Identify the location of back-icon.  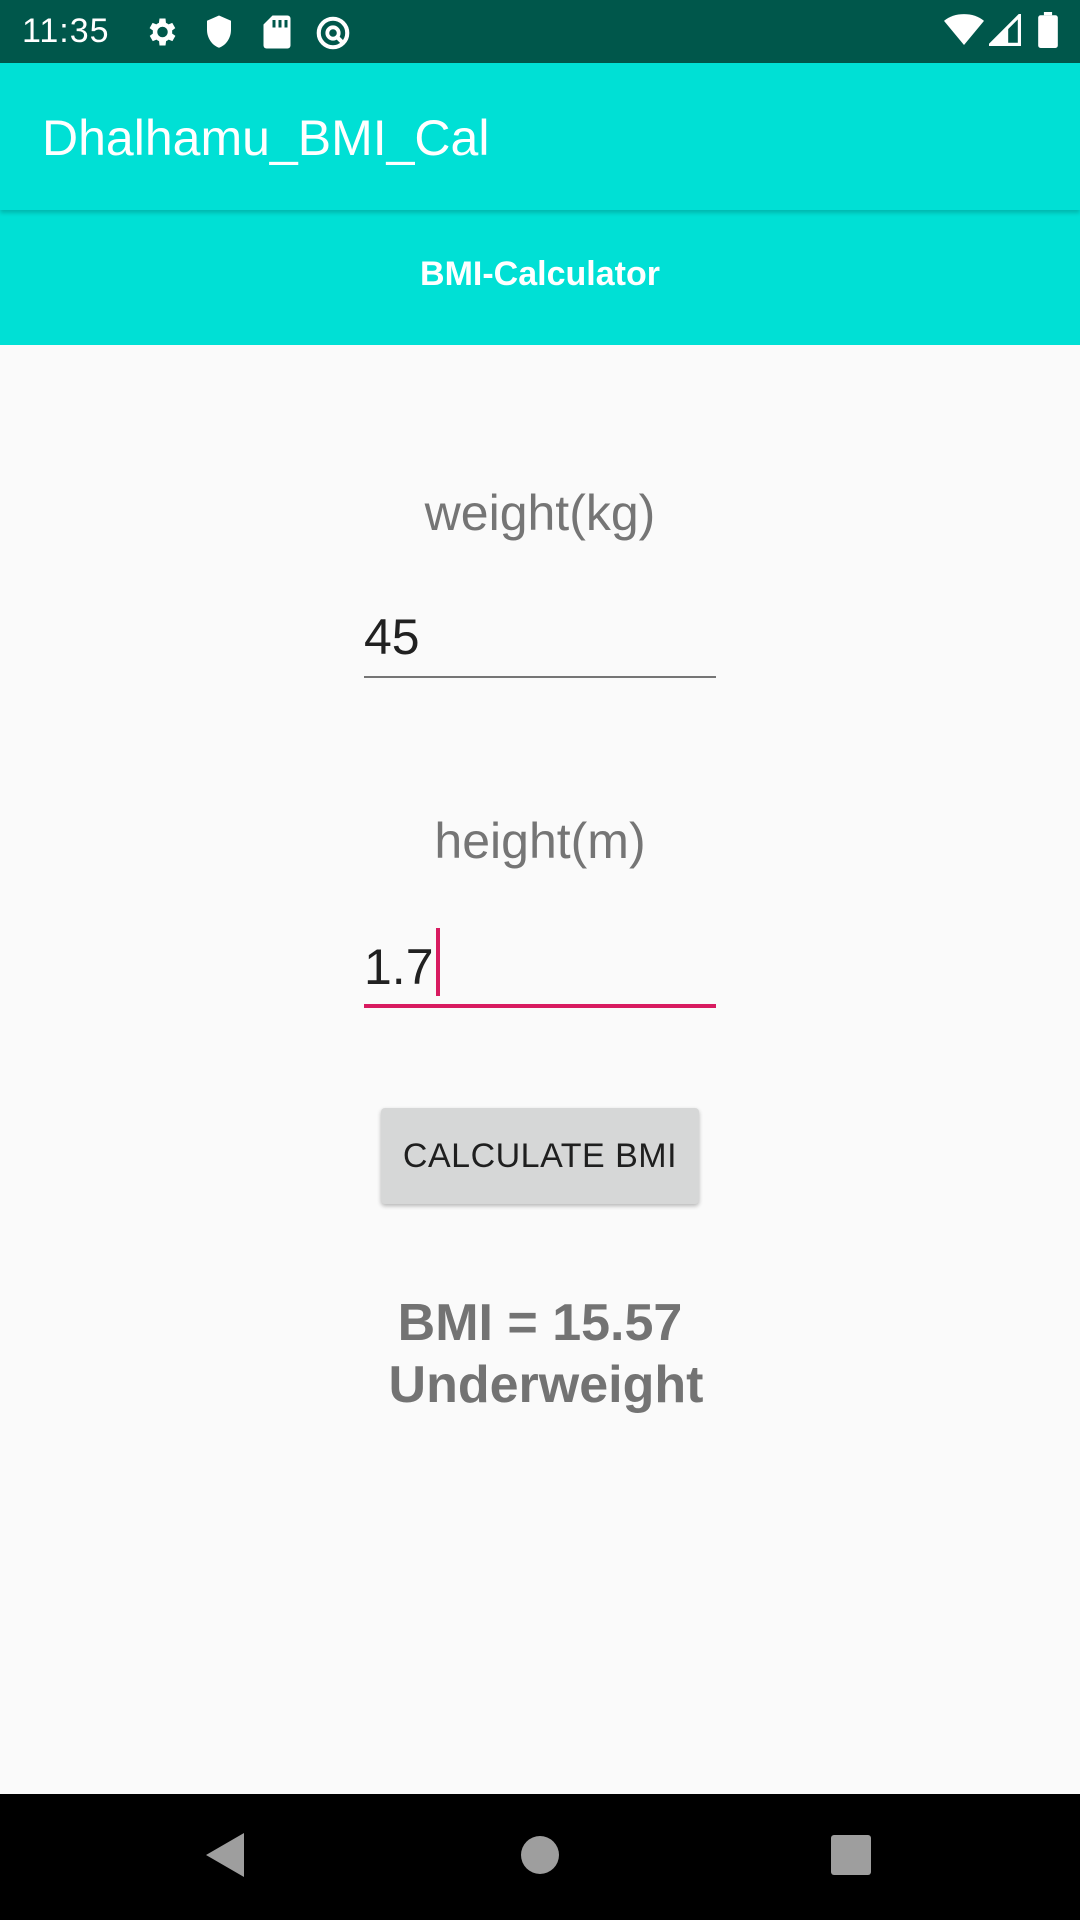
(225, 1857).